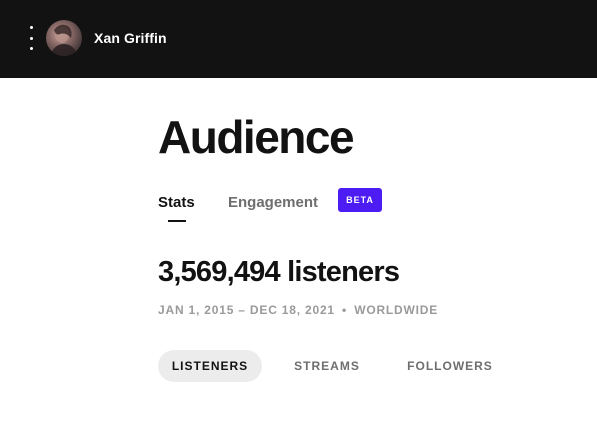 Image resolution: width=597 pixels, height=426 pixels. What do you see at coordinates (396, 310) in the screenshot?
I see `region-label: WORLDWIDE` at bounding box center [396, 310].